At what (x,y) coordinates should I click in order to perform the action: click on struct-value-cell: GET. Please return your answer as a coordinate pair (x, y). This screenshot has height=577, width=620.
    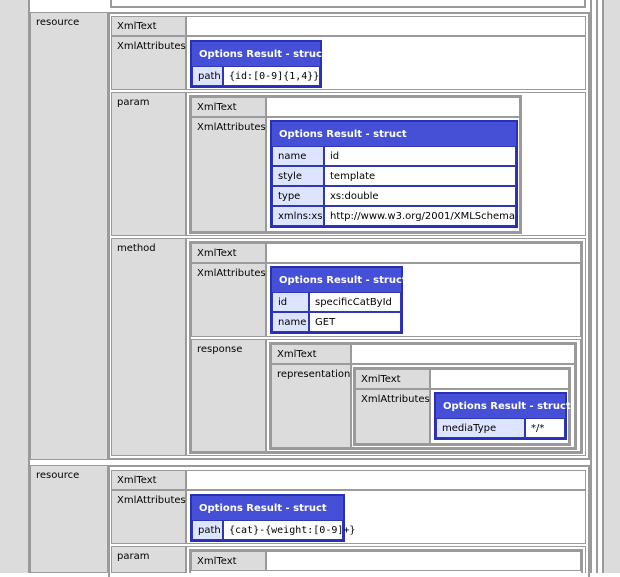
    Looking at the image, I should click on (355, 322).